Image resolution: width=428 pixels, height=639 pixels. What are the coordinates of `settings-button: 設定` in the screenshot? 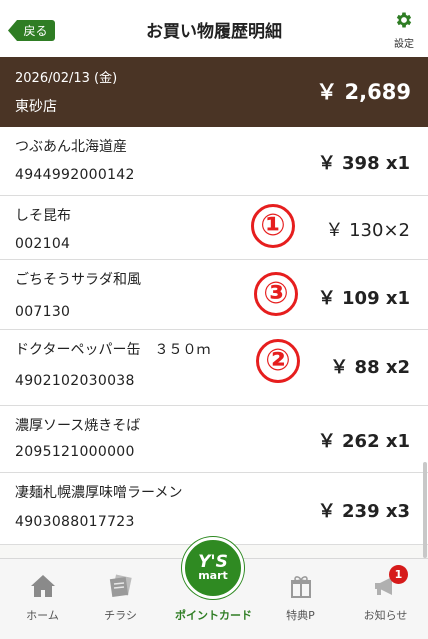 It's located at (404, 32).